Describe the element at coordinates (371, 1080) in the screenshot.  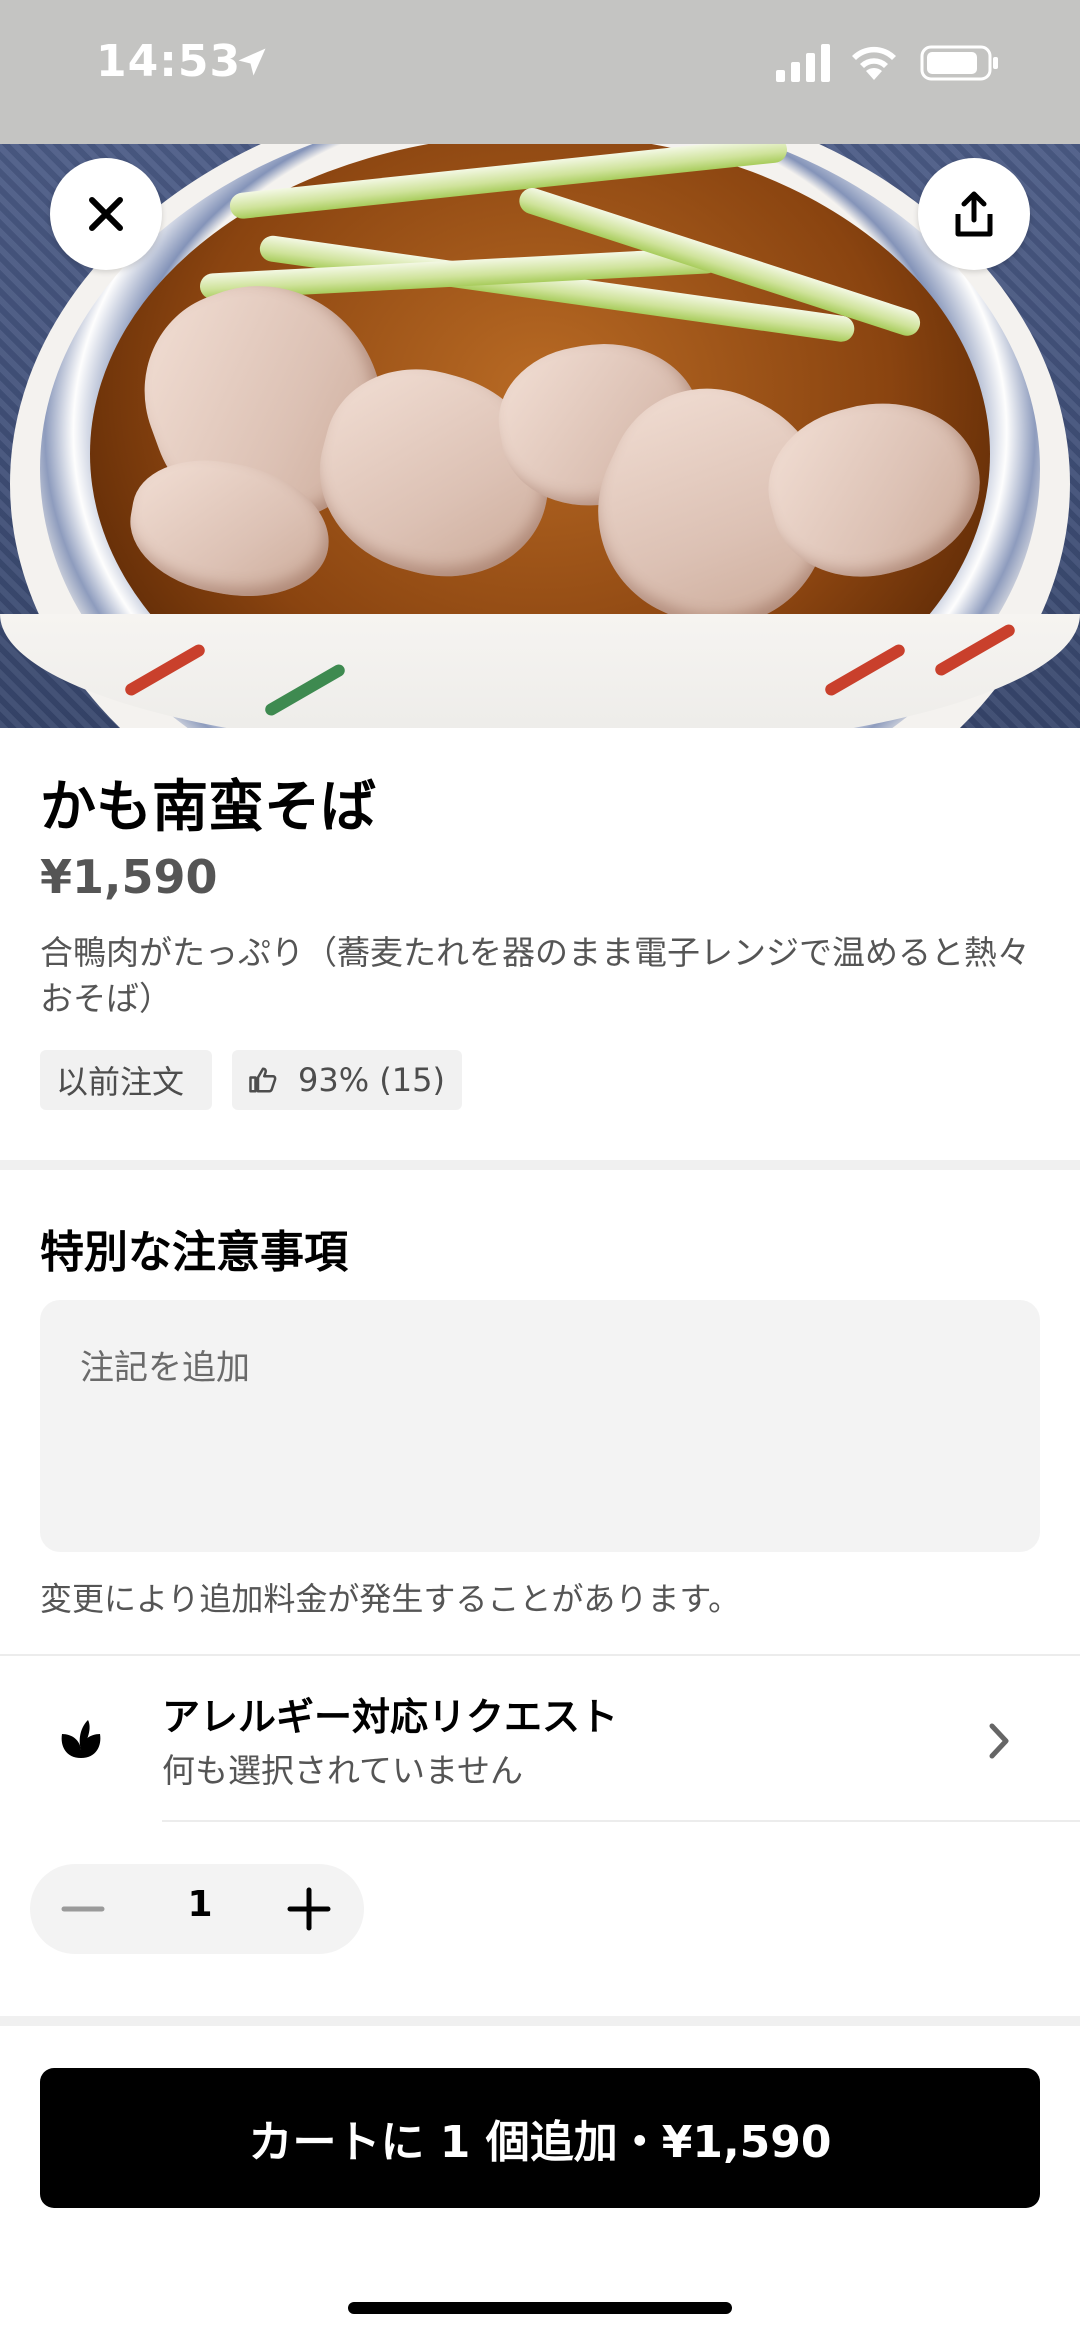
I see `rating-label: 93% (15)` at that location.